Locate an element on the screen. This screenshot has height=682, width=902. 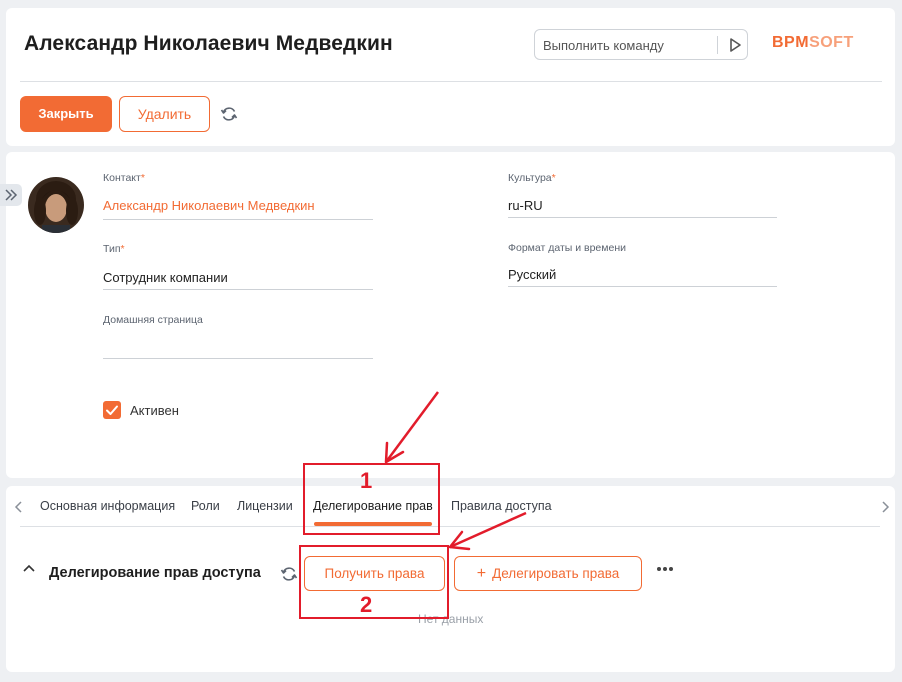
command-input is located at coordinates (628, 45).